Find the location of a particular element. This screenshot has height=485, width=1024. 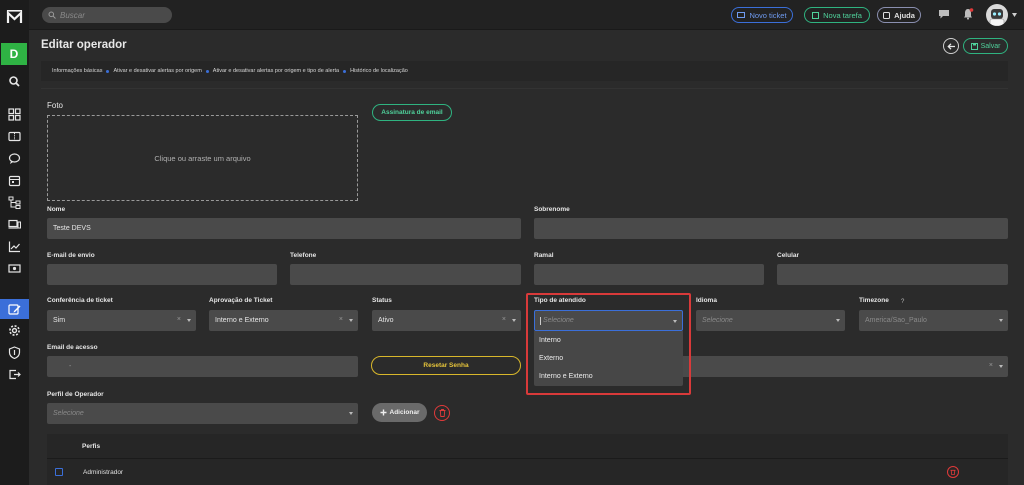

ticket-conference-select: Sim × is located at coordinates (121, 320).